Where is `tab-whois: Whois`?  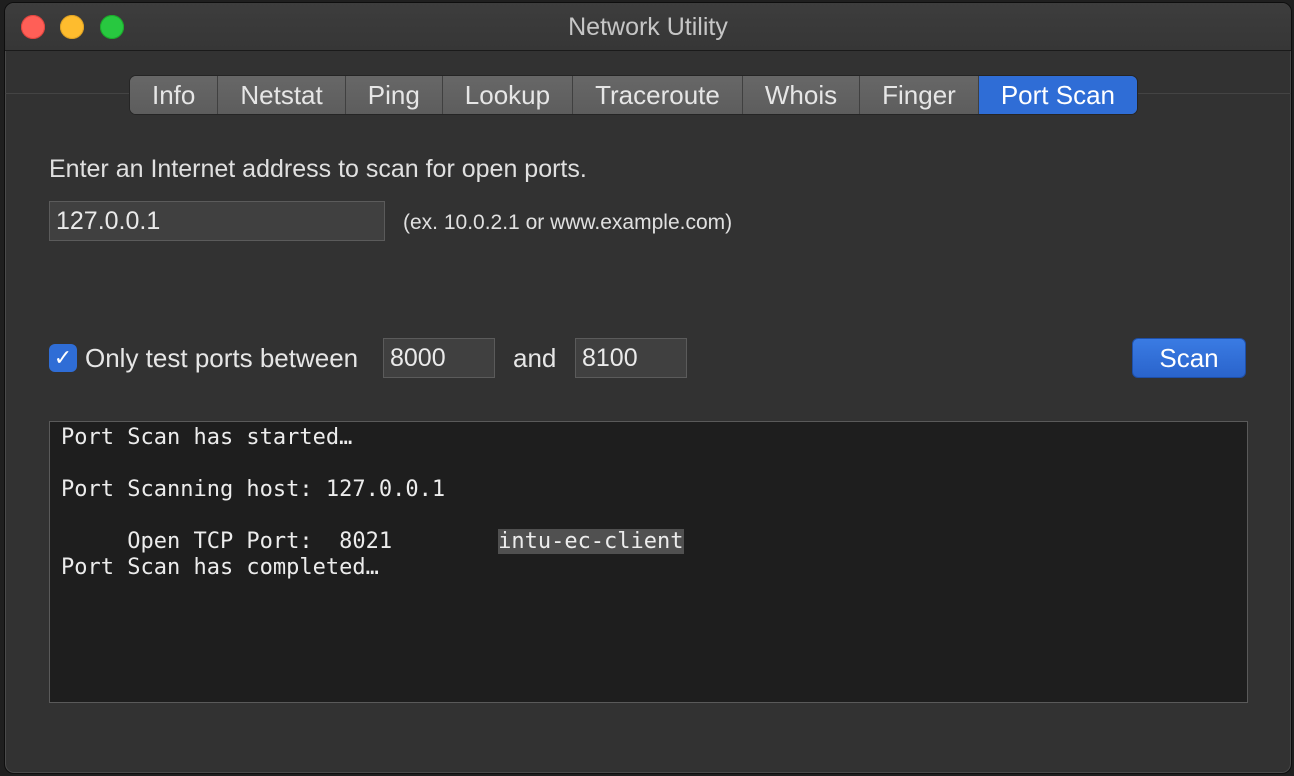 tab-whois: Whois is located at coordinates (801, 95).